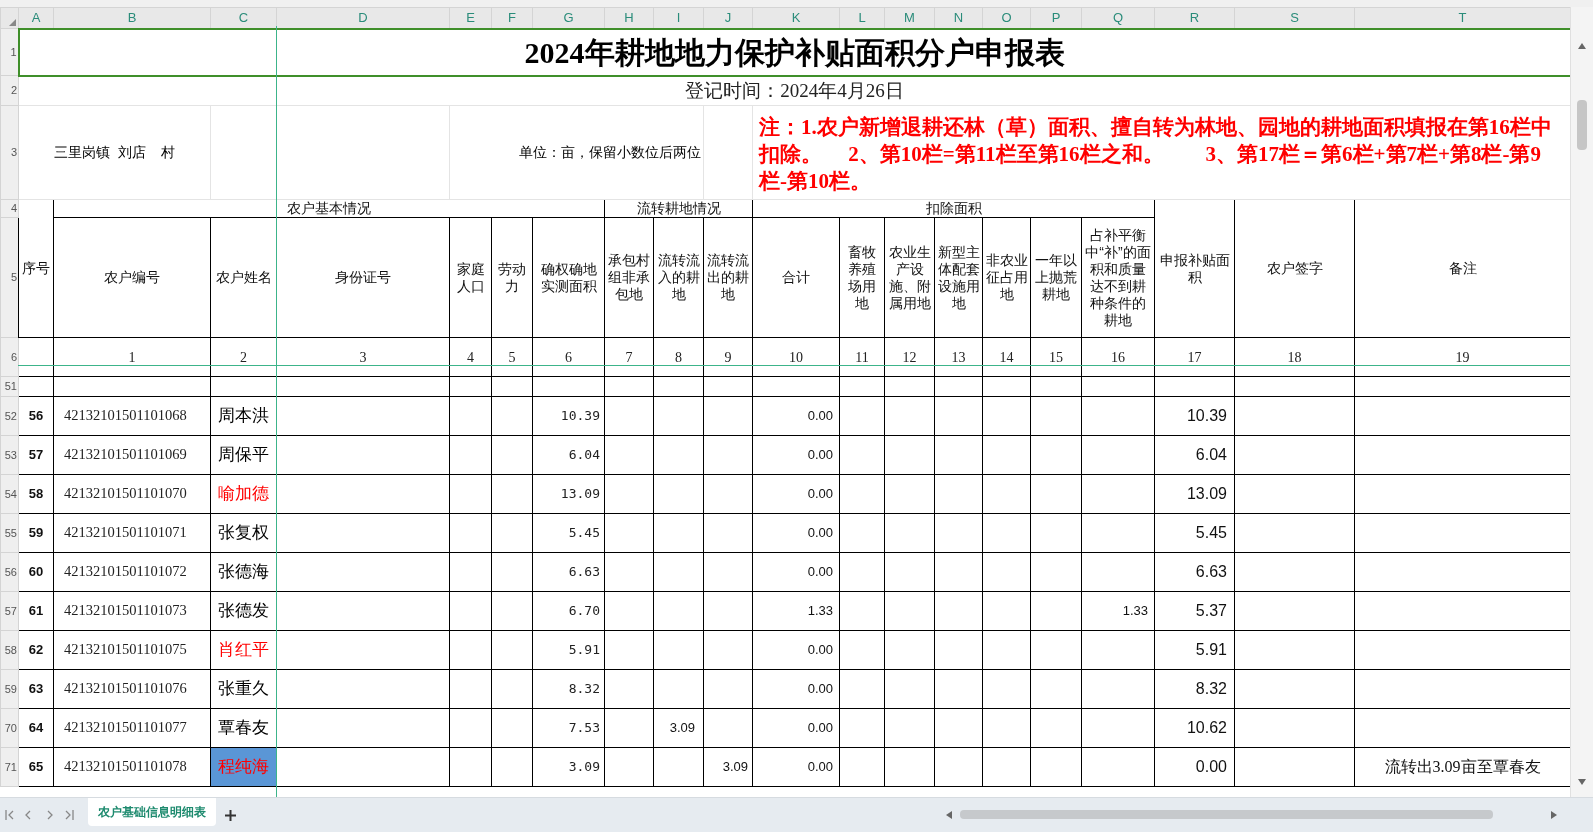 This screenshot has width=1593, height=832. What do you see at coordinates (909, 18) in the screenshot?
I see `column-letter-header: M` at bounding box center [909, 18].